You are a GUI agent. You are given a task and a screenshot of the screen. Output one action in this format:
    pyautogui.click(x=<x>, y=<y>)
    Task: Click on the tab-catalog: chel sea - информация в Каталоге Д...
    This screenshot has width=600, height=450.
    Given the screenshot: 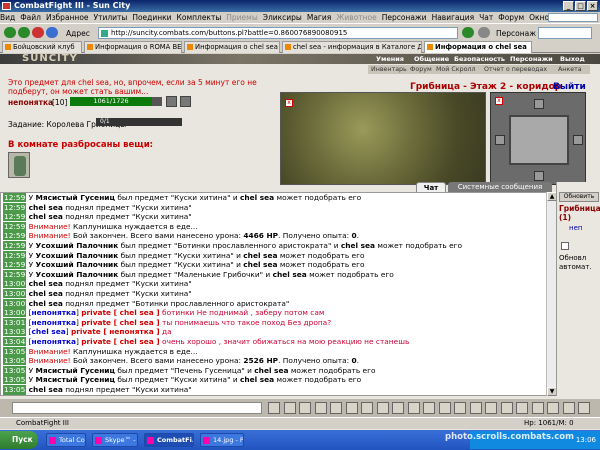 What is the action you would take?
    pyautogui.click(x=352, y=47)
    